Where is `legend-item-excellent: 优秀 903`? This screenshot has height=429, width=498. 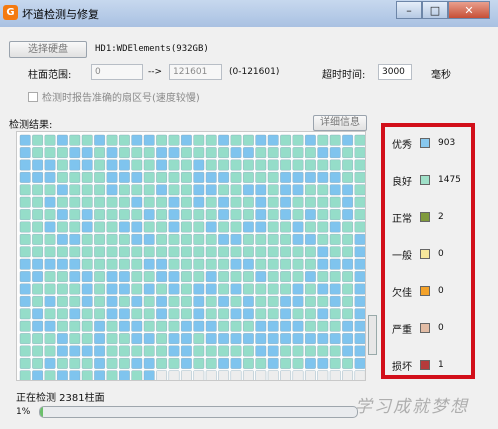
legend-item-excellent: 优秀 903 is located at coordinates (423, 143).